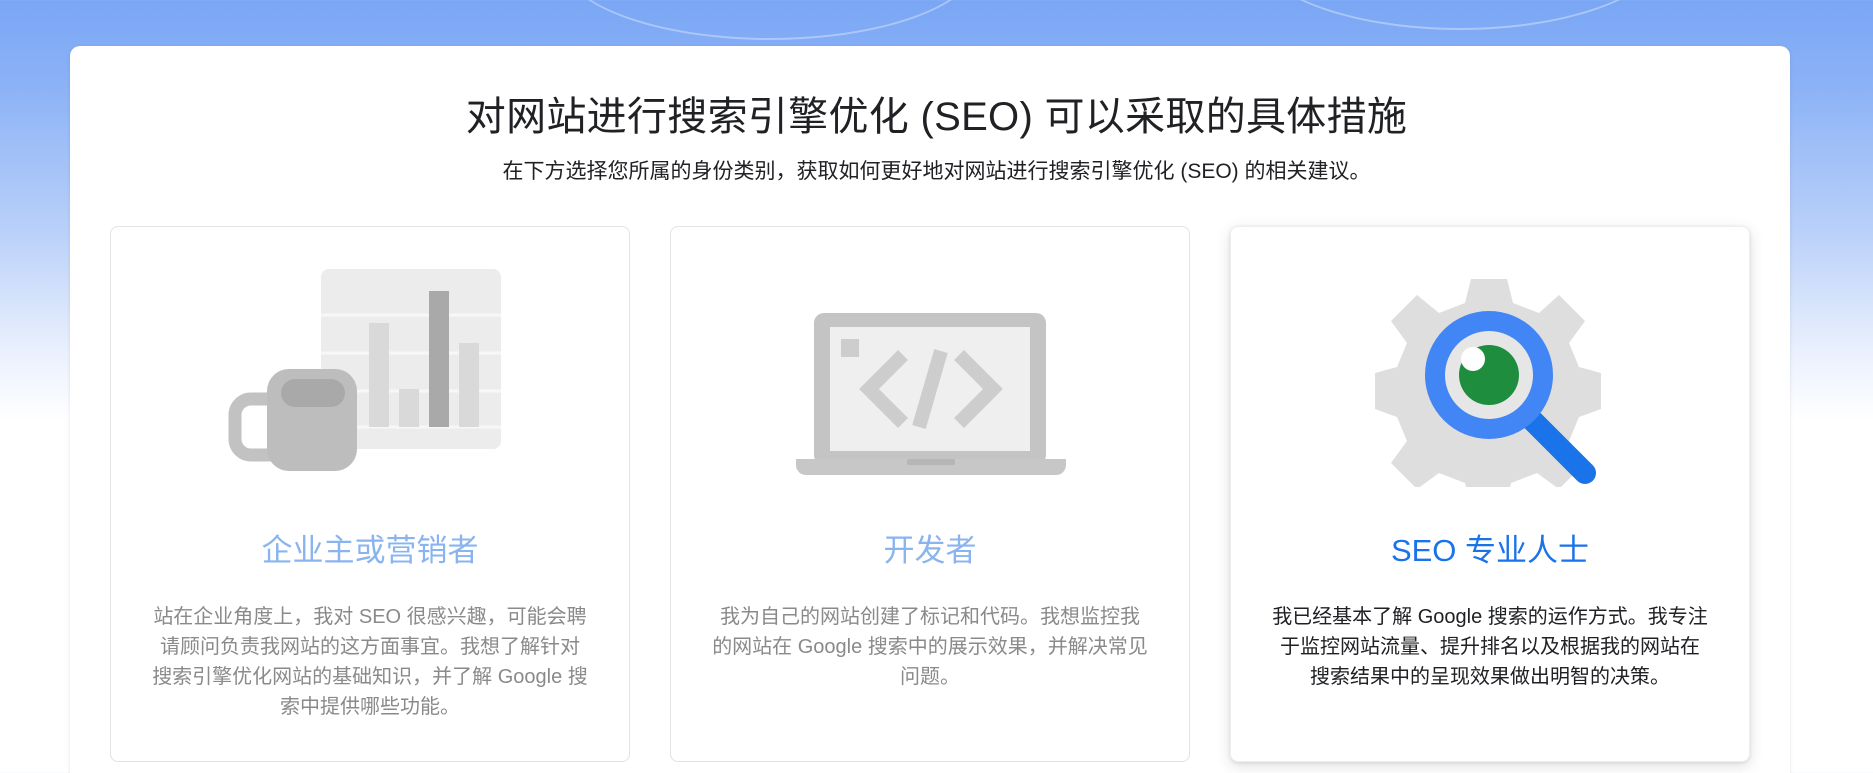  I want to click on laptop-code-icon, so click(931, 357).